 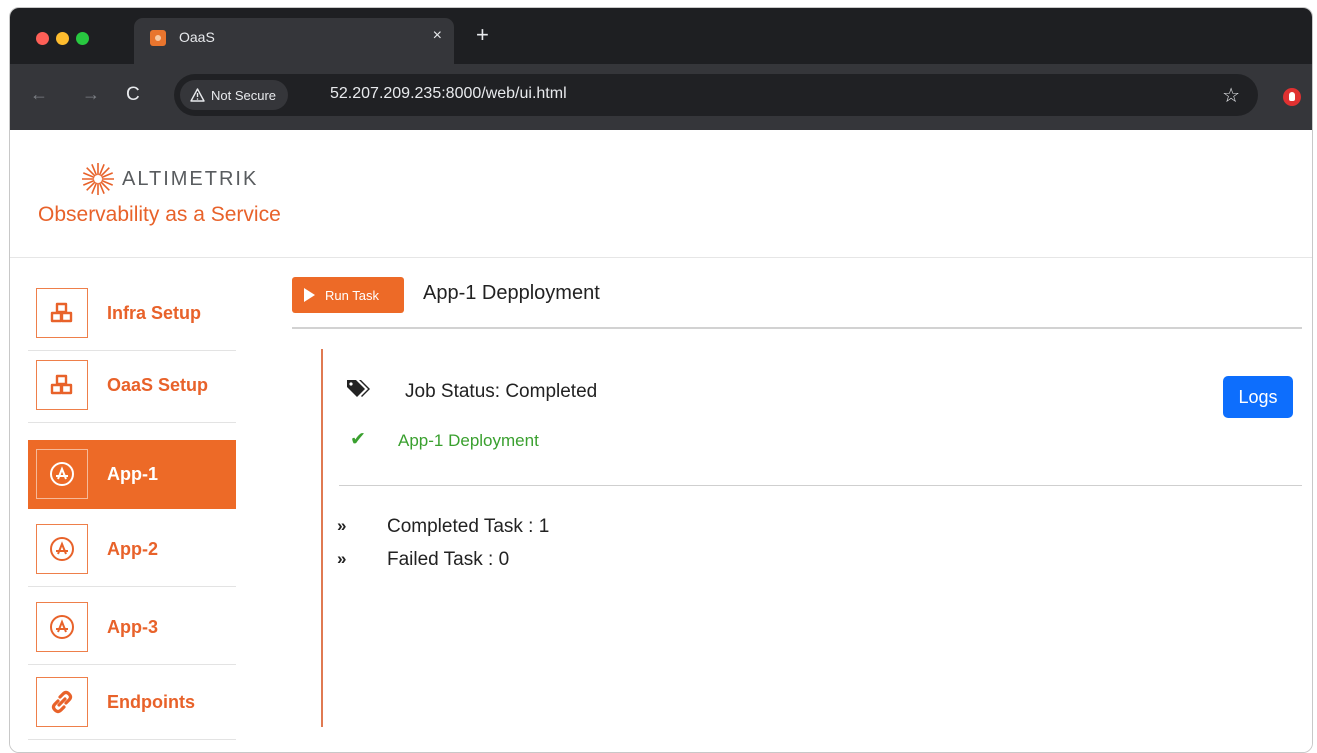 I want to click on warning-icon, so click(x=197, y=95).